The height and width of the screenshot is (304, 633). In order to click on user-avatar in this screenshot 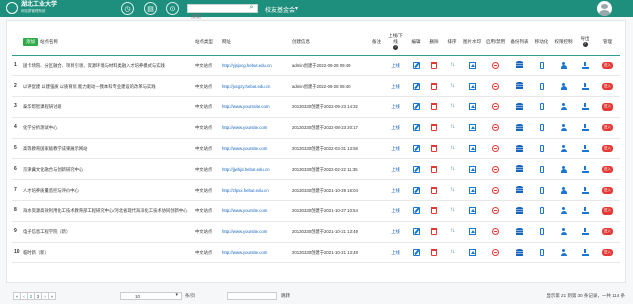, I will do `click(604, 8)`.